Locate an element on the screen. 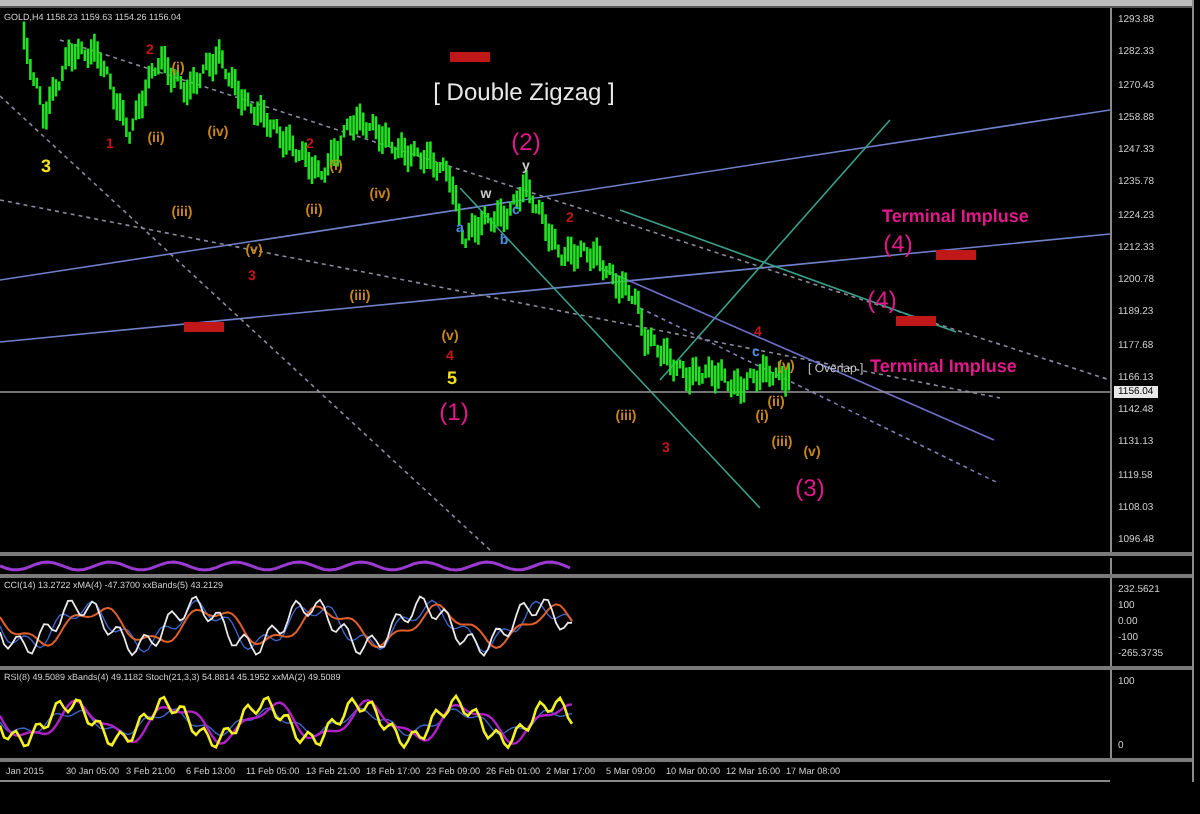  chart-annotation: 5 is located at coordinates (452, 378).